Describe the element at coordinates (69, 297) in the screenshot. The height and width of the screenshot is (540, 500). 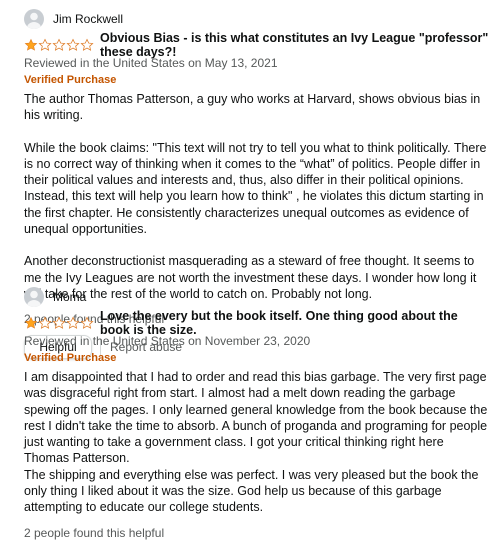
I see `reviewer-name: Moma` at that location.